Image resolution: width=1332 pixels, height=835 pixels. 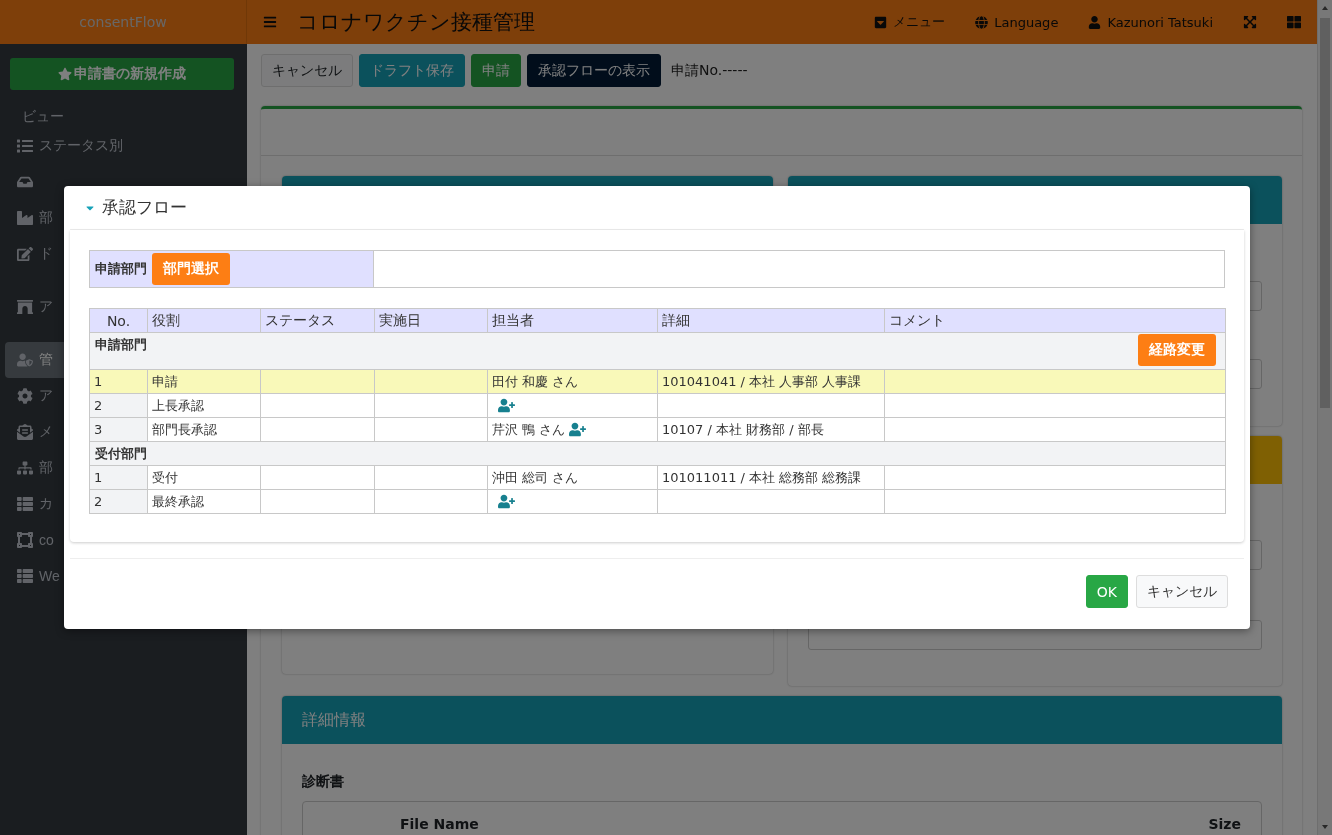 I want to click on column-header: File Name, so click(x=439, y=825).